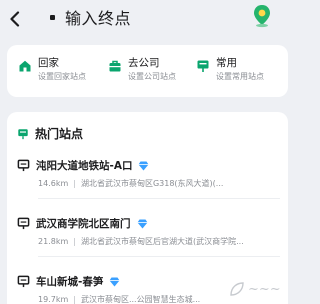  What do you see at coordinates (25, 66) in the screenshot?
I see `home-icon` at bounding box center [25, 66].